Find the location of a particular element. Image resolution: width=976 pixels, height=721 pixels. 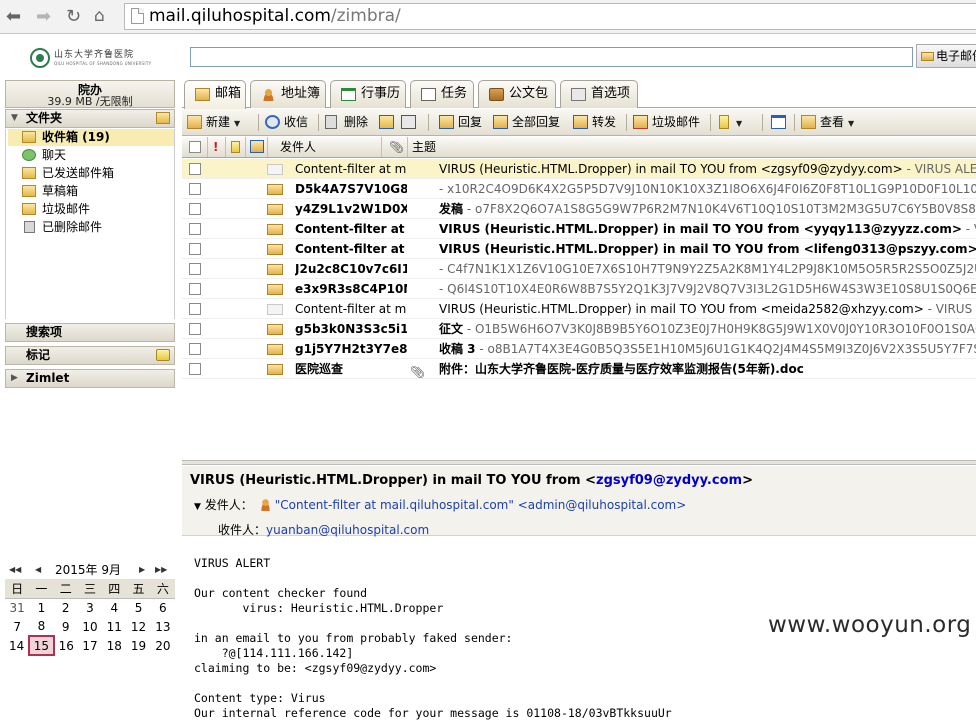

folder-trash: 已删除邮件 is located at coordinates (91, 227).